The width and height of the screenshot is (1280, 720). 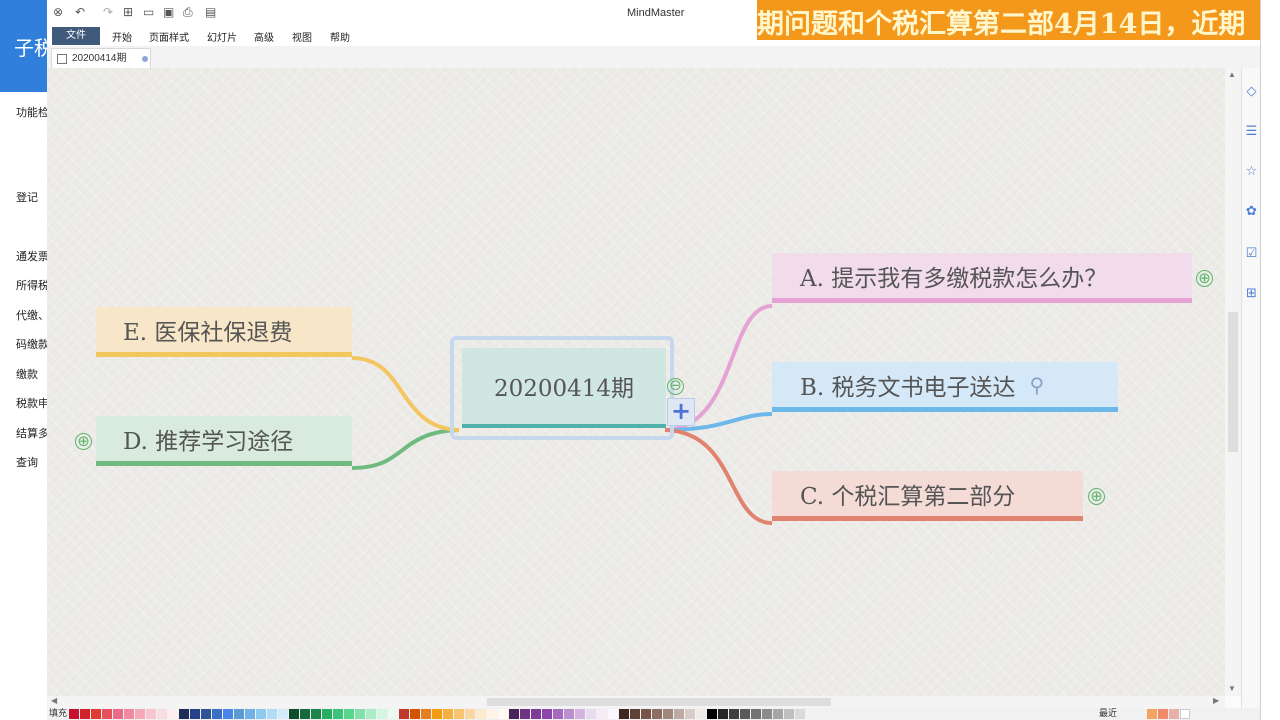 What do you see at coordinates (76, 36) in the screenshot?
I see `menu-file: 文件` at bounding box center [76, 36].